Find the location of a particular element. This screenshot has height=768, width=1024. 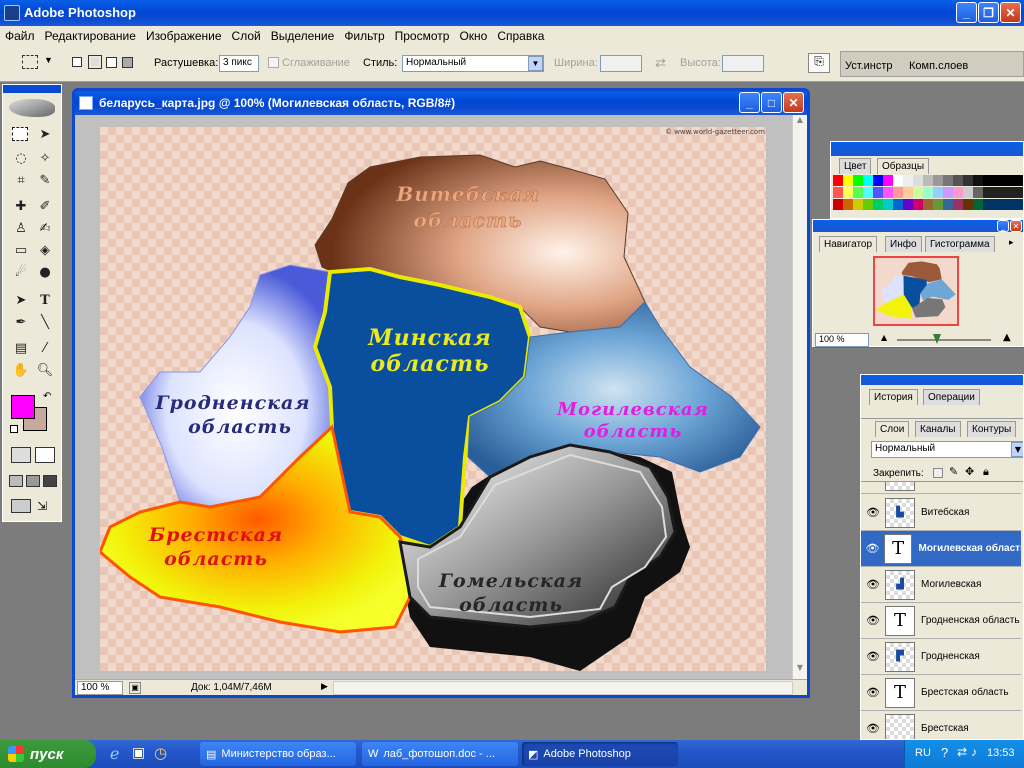

healing-brush-icon: ✚ is located at coordinates (21, 206).